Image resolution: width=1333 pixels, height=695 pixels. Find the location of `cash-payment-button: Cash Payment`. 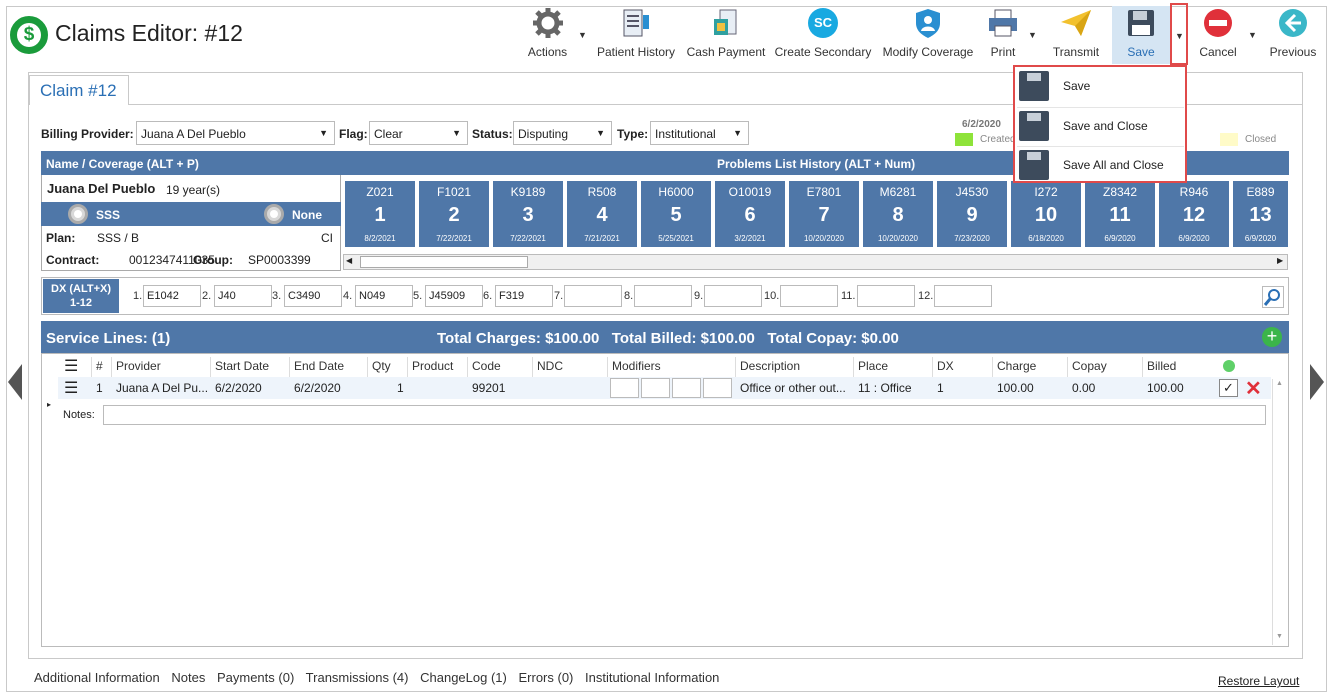

cash-payment-button: Cash Payment is located at coordinates (726, 35).